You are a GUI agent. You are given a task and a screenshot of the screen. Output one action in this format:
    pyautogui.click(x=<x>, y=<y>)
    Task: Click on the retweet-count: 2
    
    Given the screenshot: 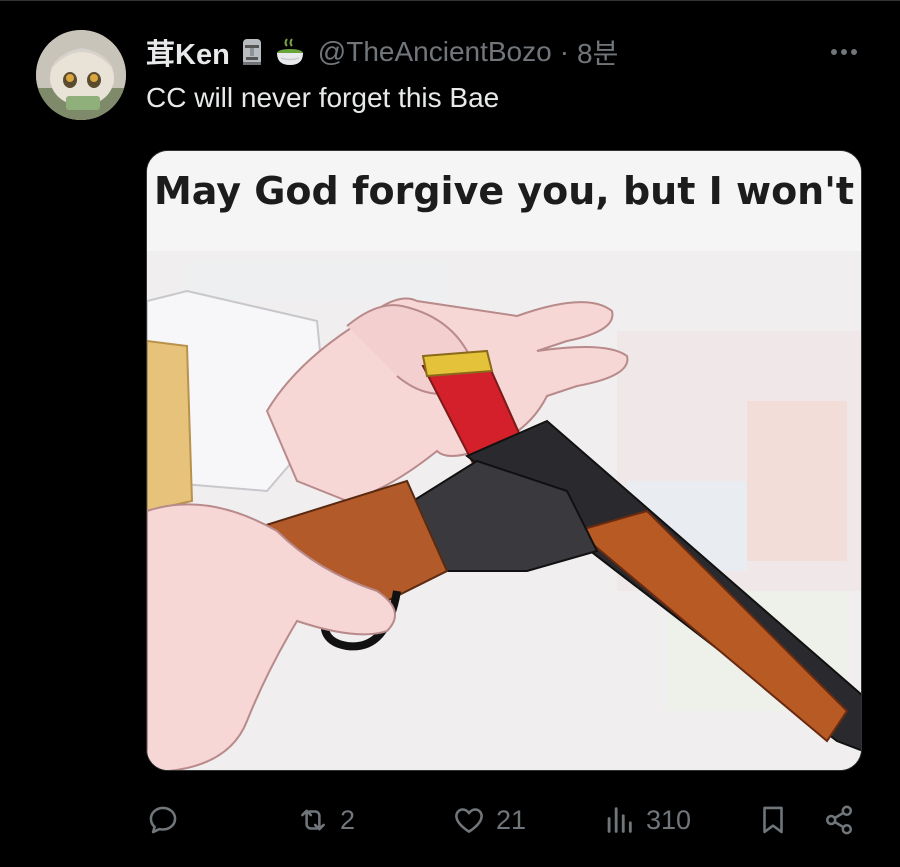 What is the action you would take?
    pyautogui.click(x=348, y=819)
    